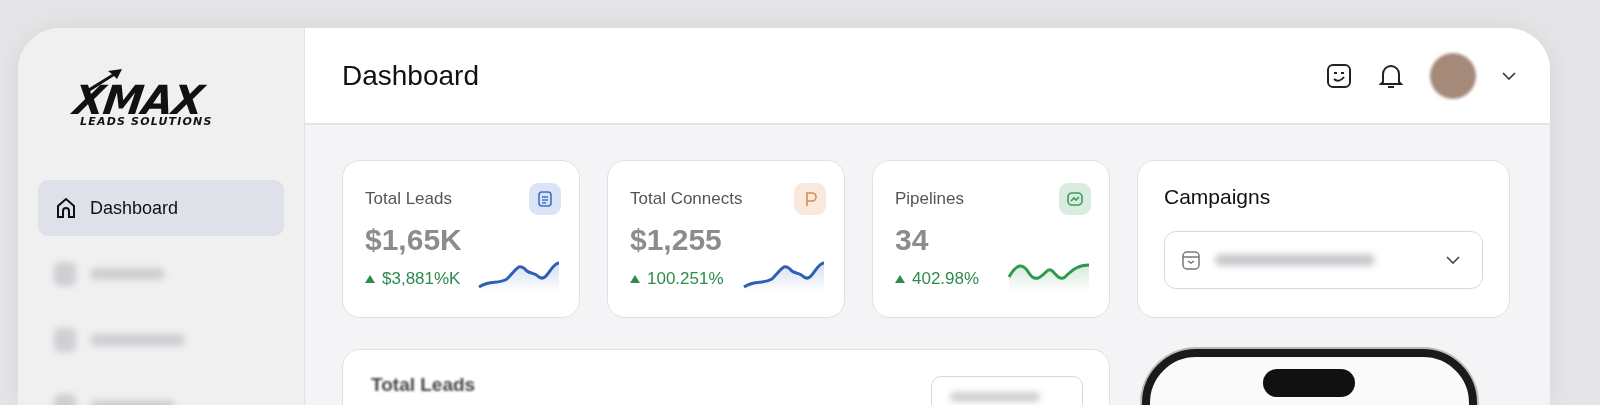 The image size is (1600, 405). What do you see at coordinates (929, 199) in the screenshot?
I see `card-title: Pipelines` at bounding box center [929, 199].